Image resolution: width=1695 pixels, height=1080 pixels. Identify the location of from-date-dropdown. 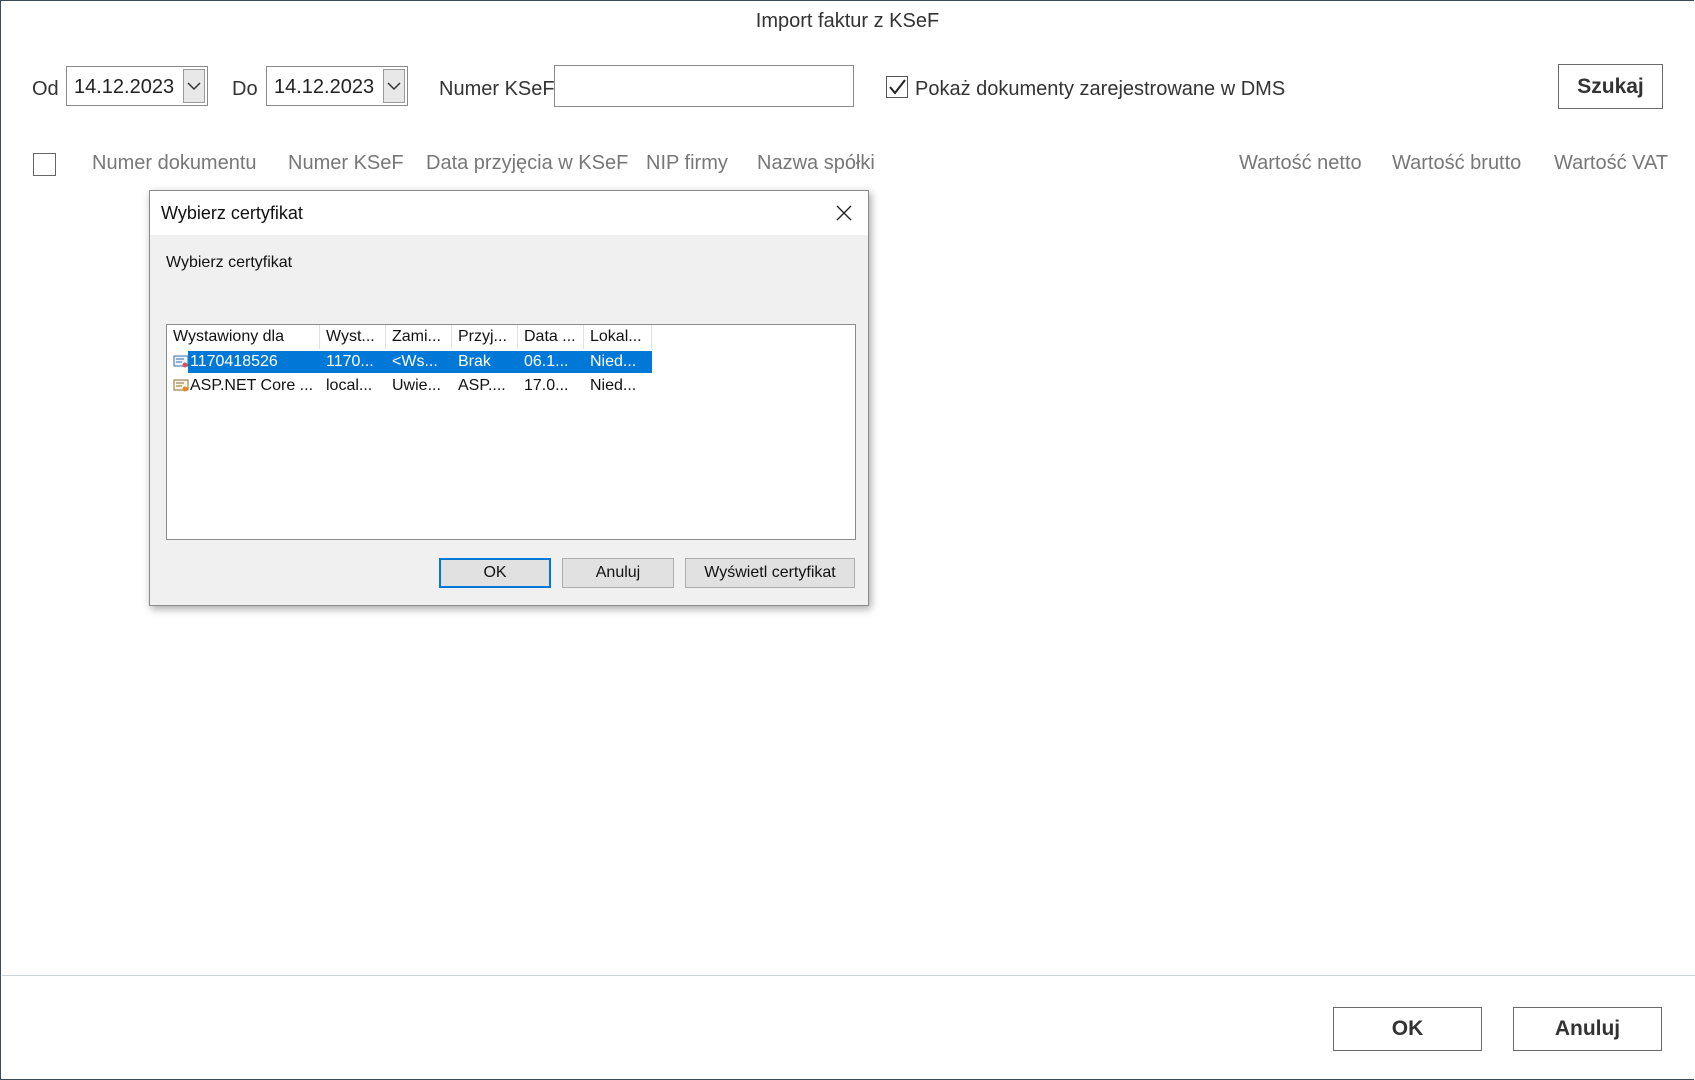
(194, 86).